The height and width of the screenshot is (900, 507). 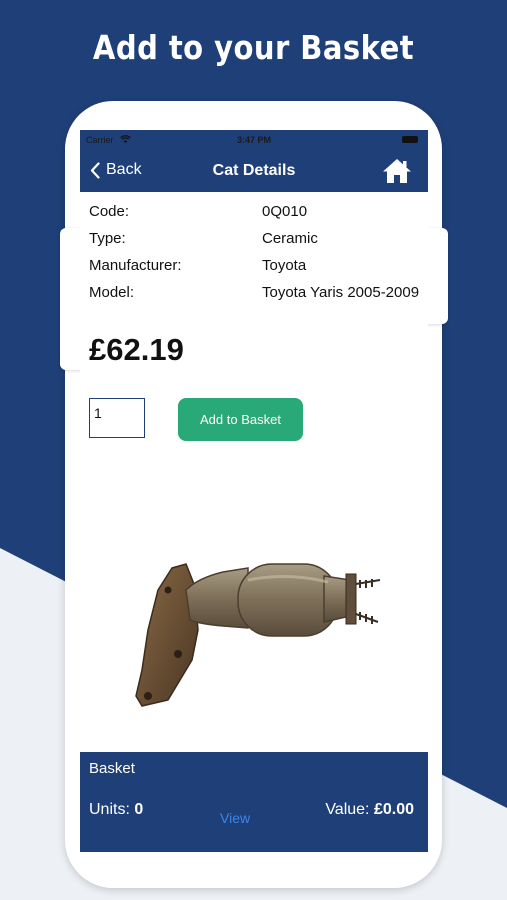 I want to click on basket-units: Units: 0, so click(x=116, y=810).